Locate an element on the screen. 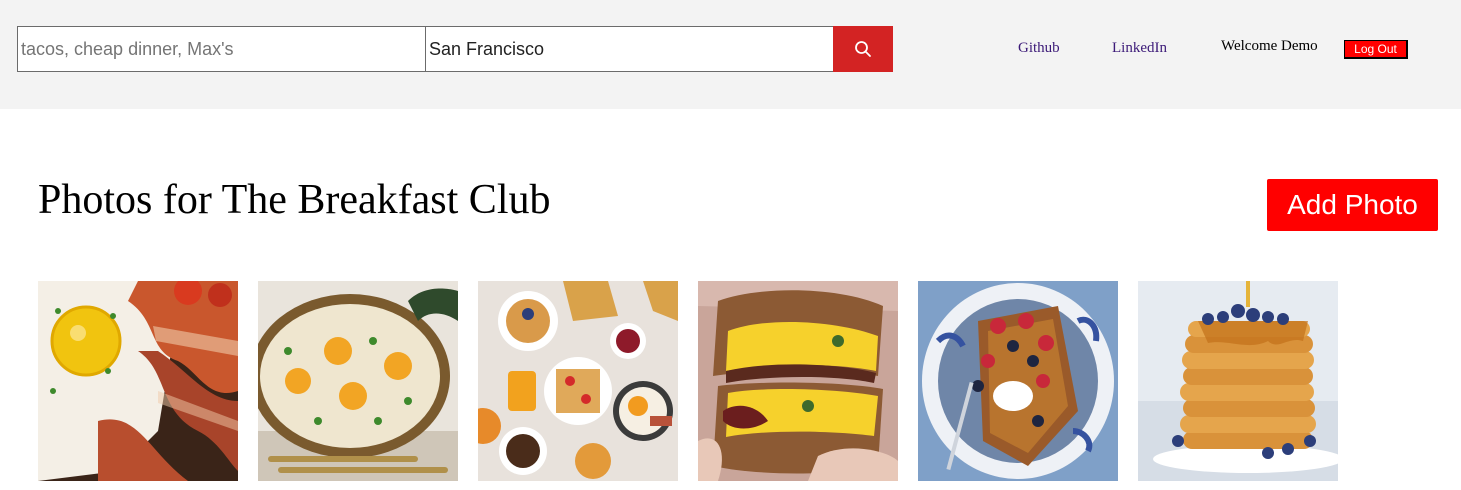  logout-button: Log Out is located at coordinates (1376, 49).